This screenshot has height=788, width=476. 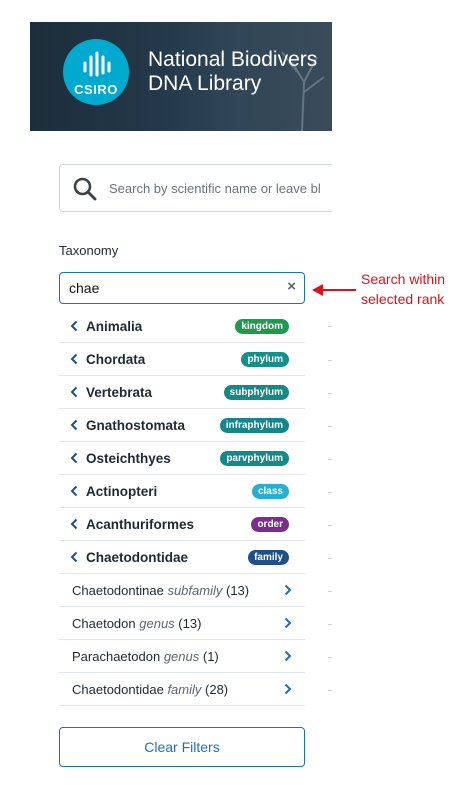 I want to click on csiro-logo: CSIRO, so click(x=96, y=72).